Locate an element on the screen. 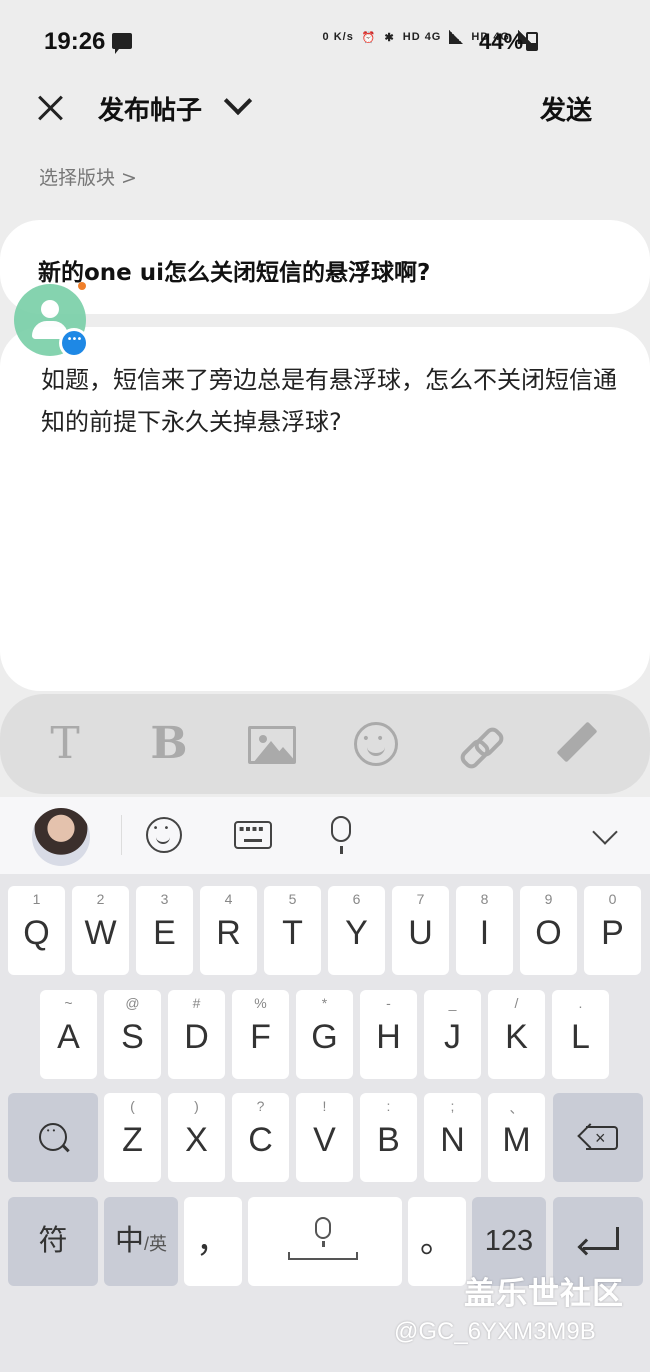 Image resolution: width=650 pixels, height=1372 pixels. key-hint: 7 is located at coordinates (420, 899).